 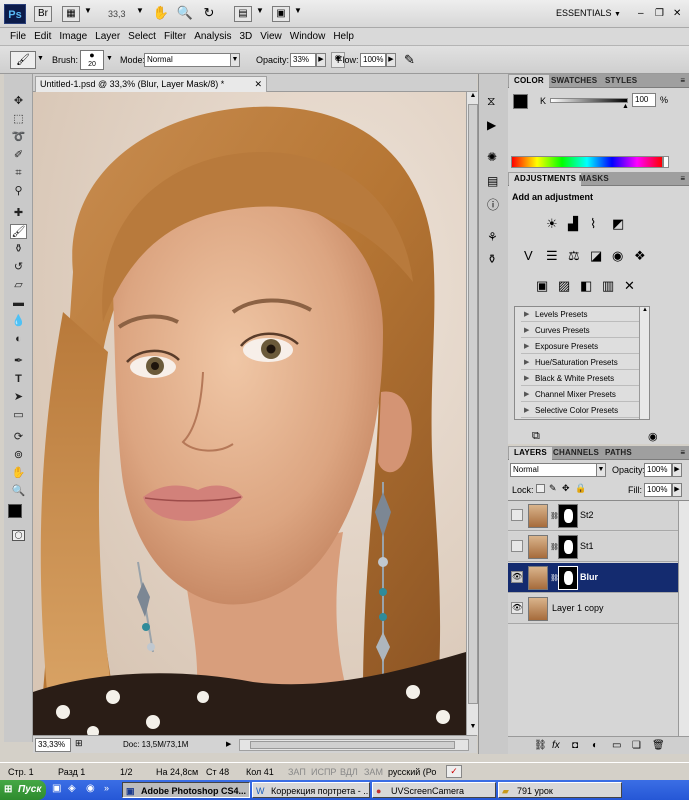 What do you see at coordinates (658, 470) in the screenshot?
I see `layer-opacity-field: 100%` at bounding box center [658, 470].